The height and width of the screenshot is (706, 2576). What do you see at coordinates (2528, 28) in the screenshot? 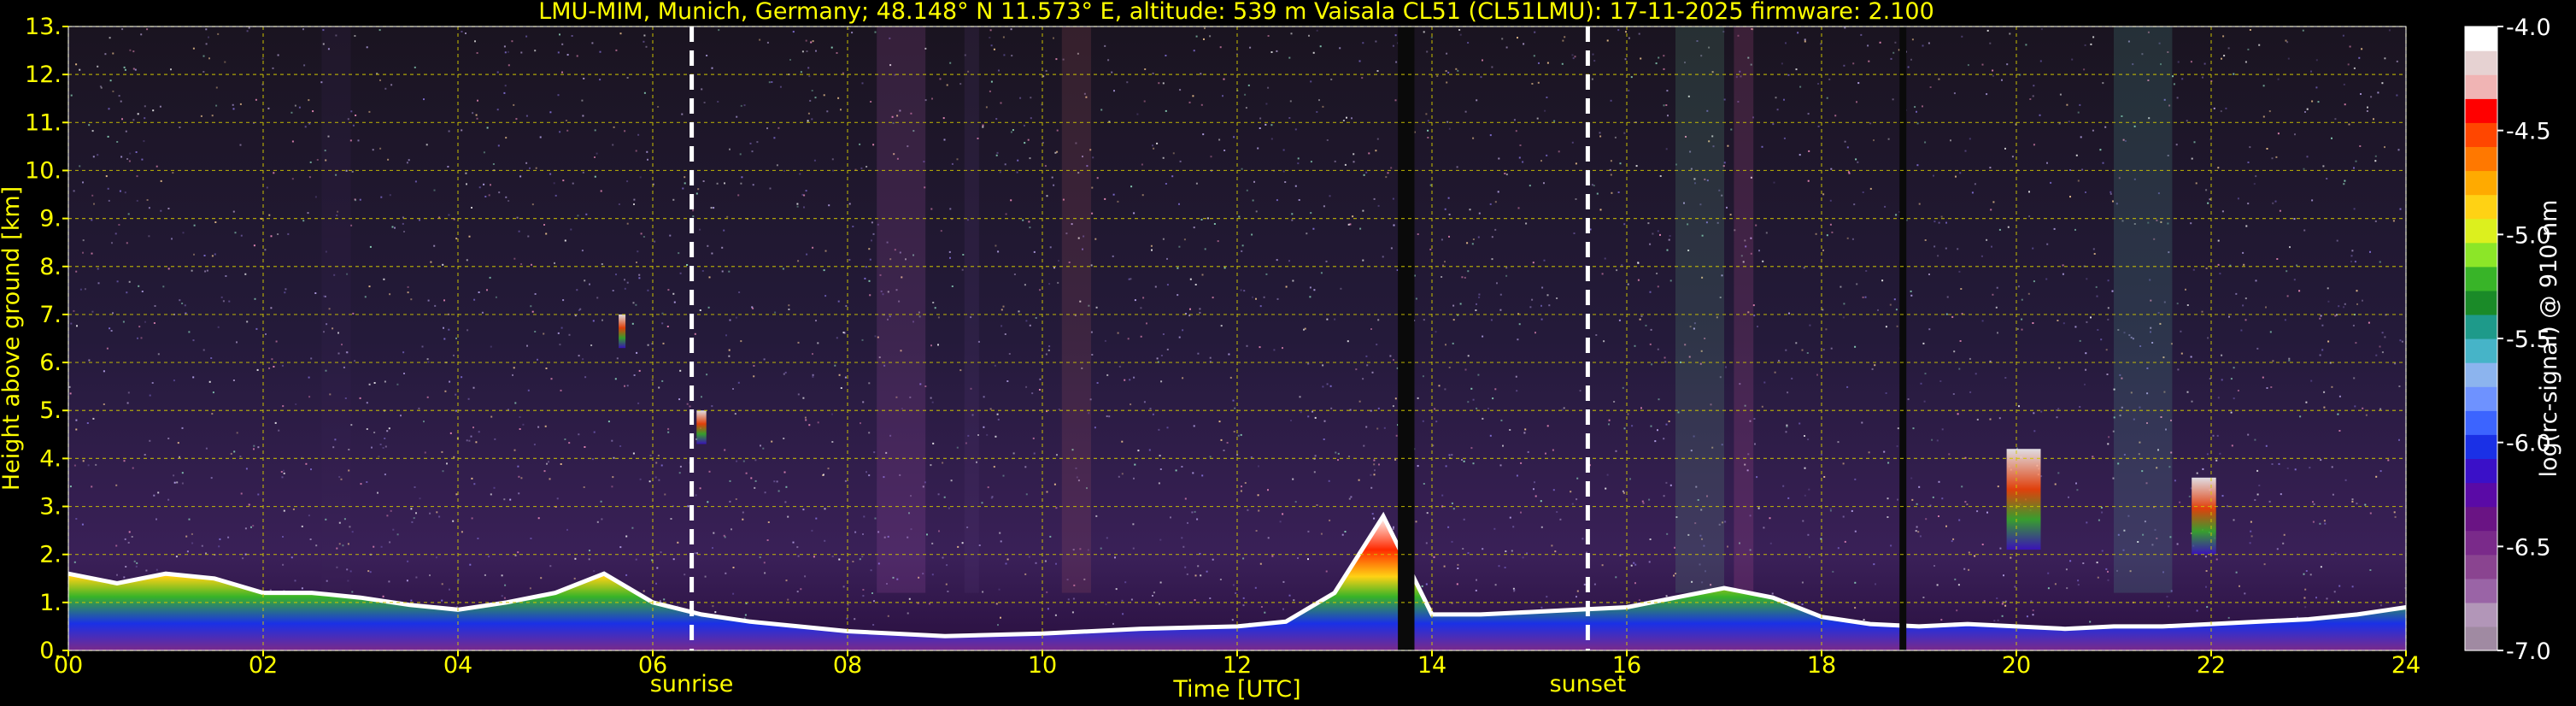
I see `colorbar-tick-label: -4.0` at bounding box center [2528, 28].